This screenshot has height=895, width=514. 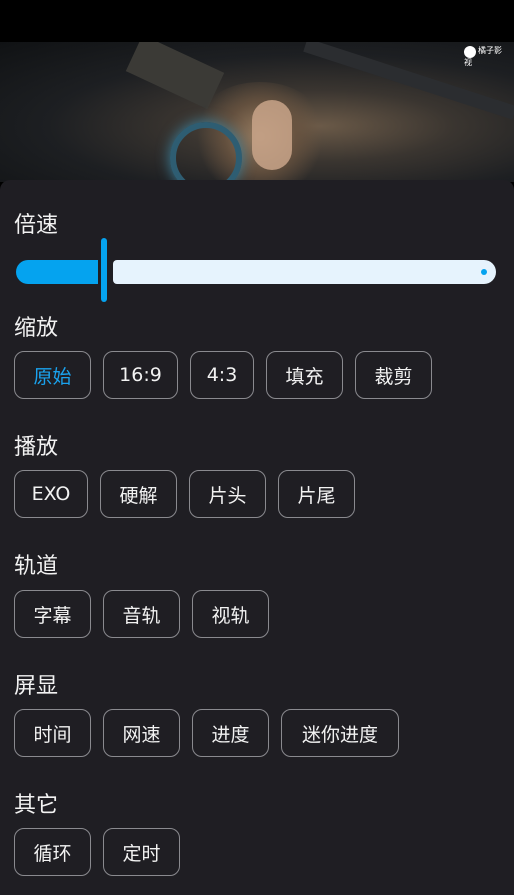 What do you see at coordinates (57, 272) in the screenshot?
I see `speed-slider-fill` at bounding box center [57, 272].